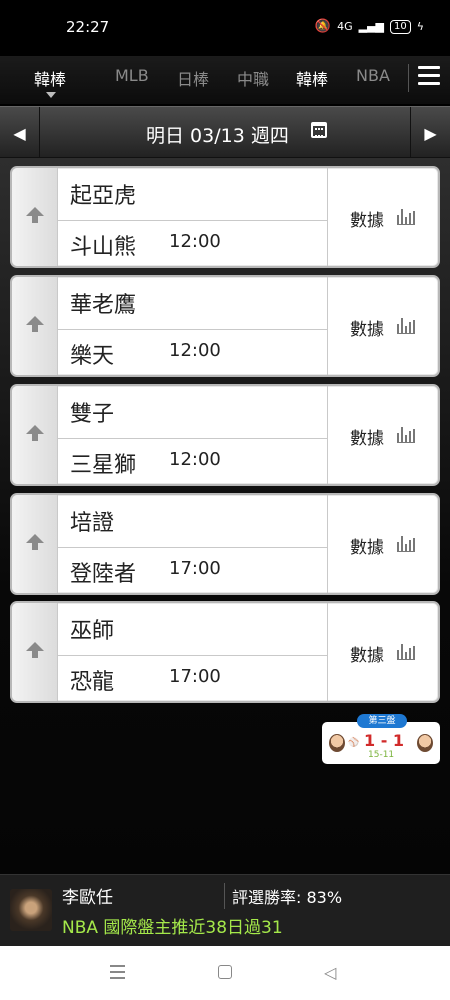 This screenshot has width=450, height=1000. I want to click on promo-banner: 李歐任 評選勝率: 83% NBA 國際盤主推近38日過31, so click(225, 910).